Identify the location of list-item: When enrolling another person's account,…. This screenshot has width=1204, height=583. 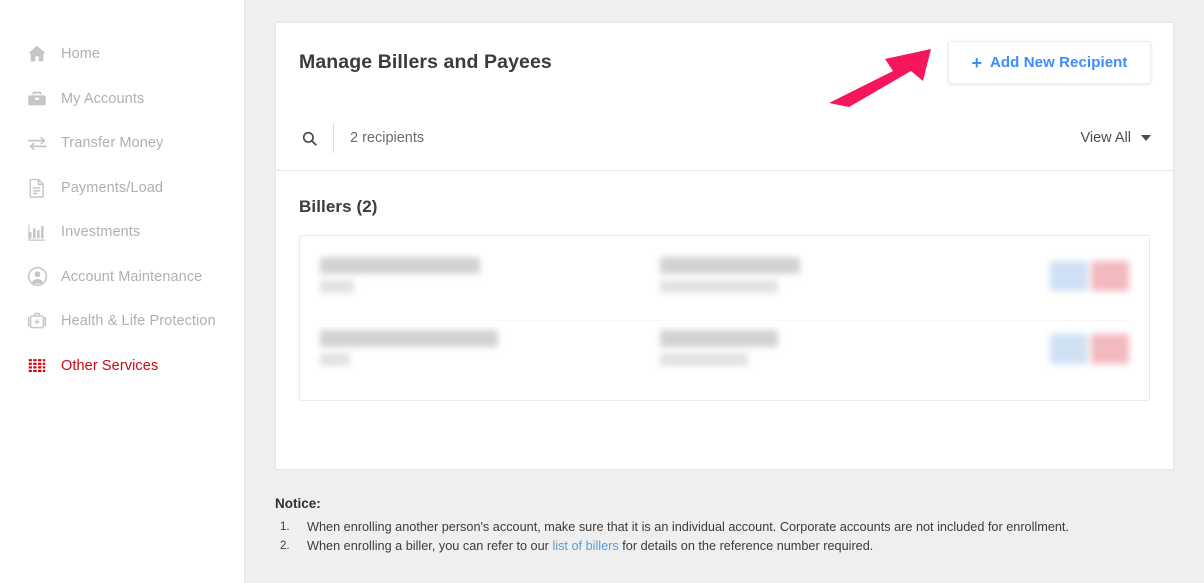
(724, 527).